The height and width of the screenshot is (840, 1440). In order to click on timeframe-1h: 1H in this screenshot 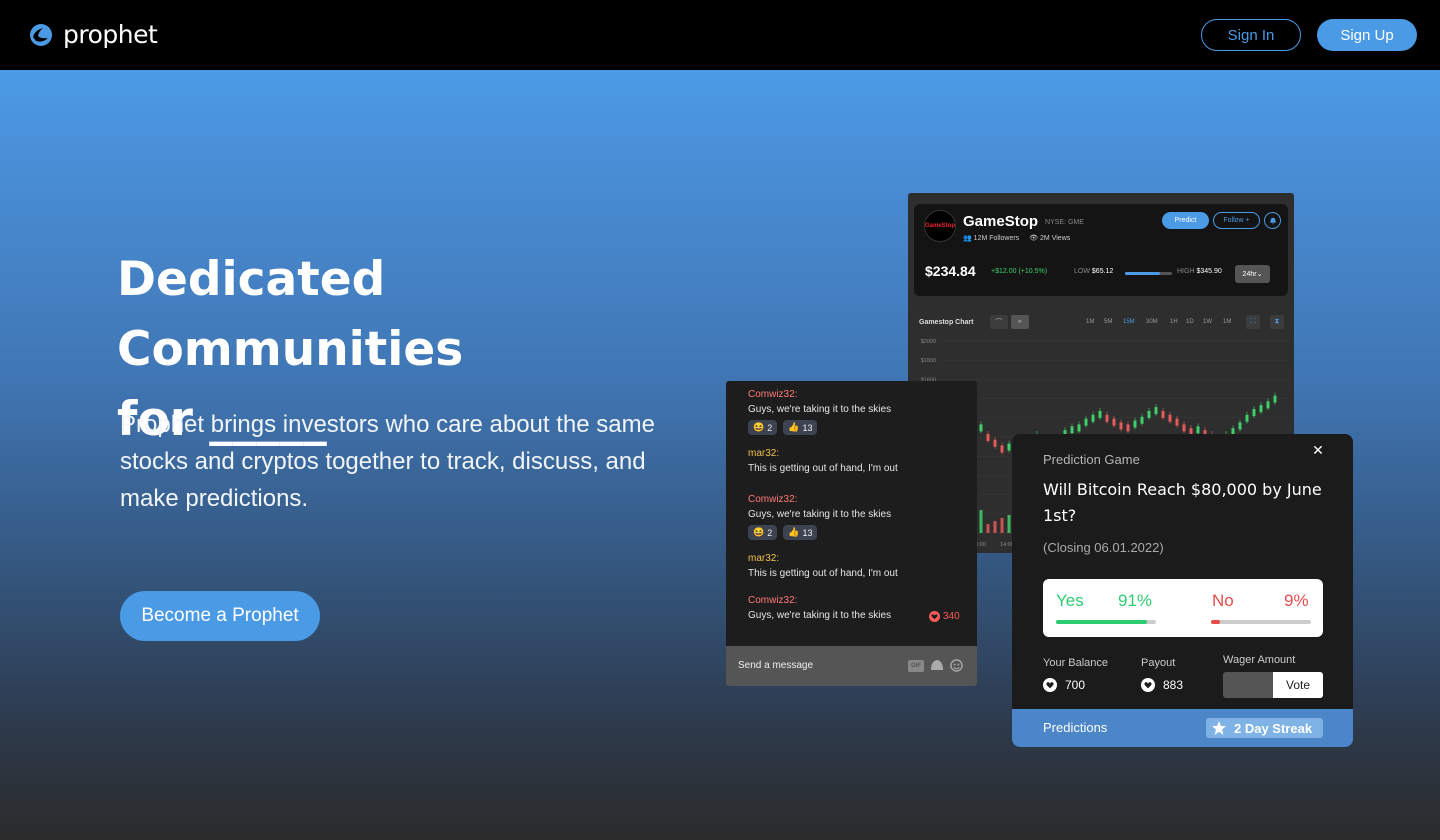, I will do `click(1174, 322)`.